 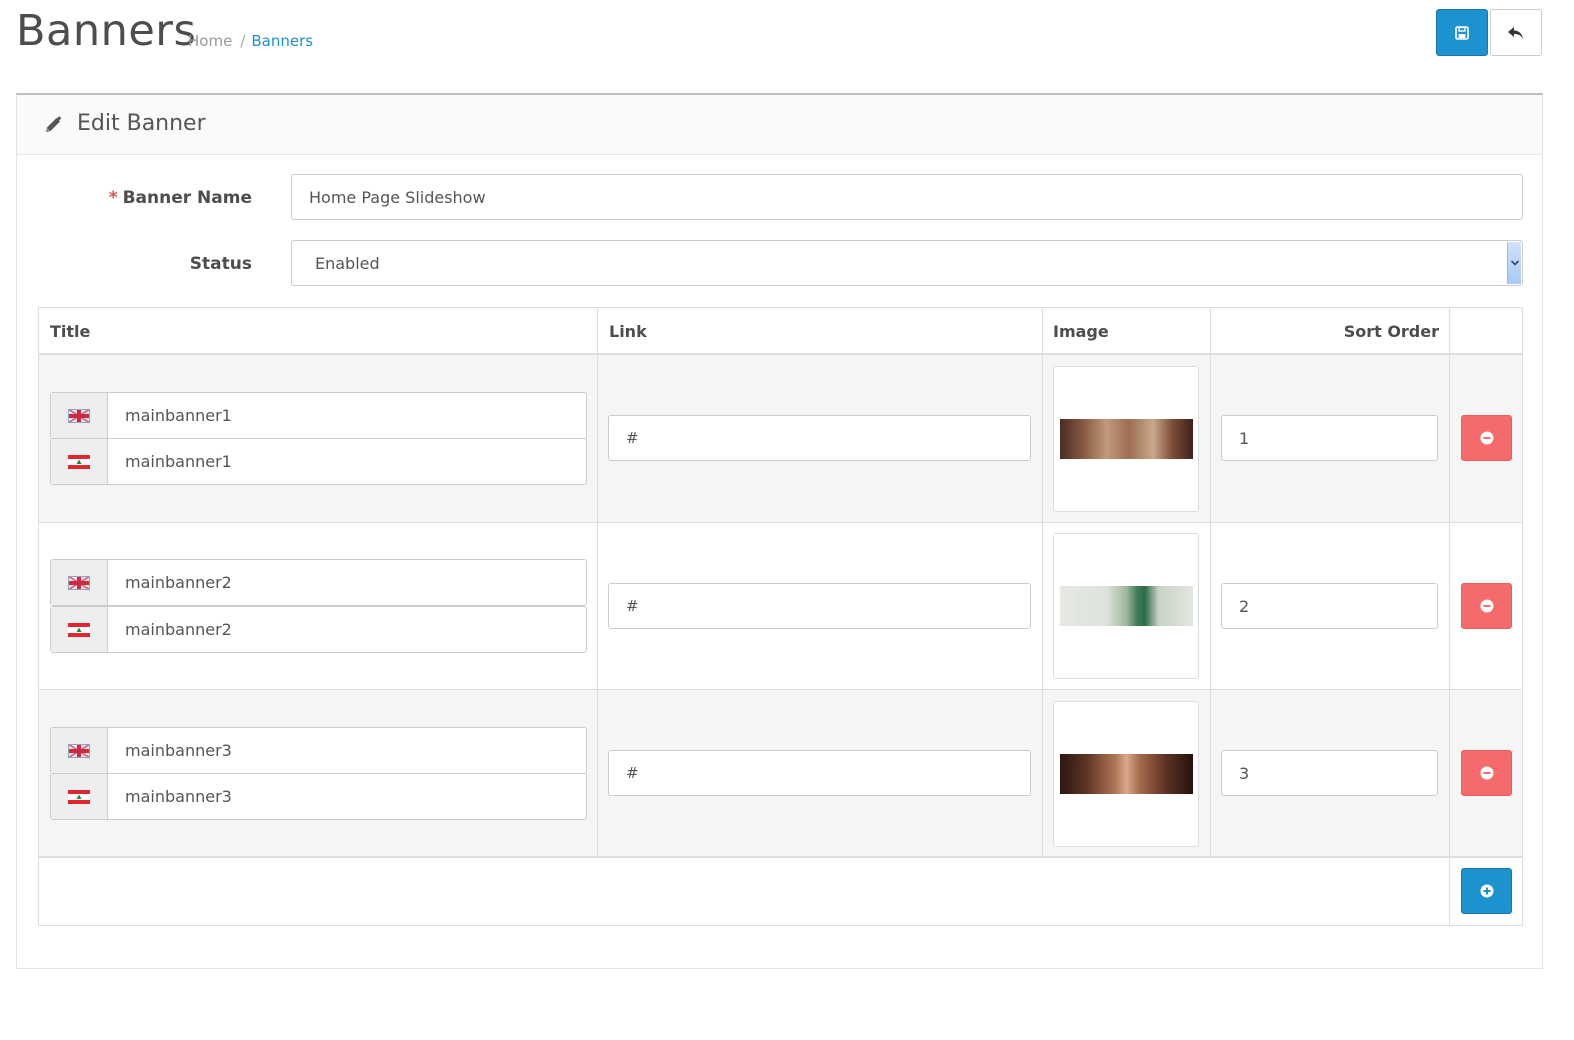 What do you see at coordinates (628, 331) in the screenshot?
I see `column-header-link: Link` at bounding box center [628, 331].